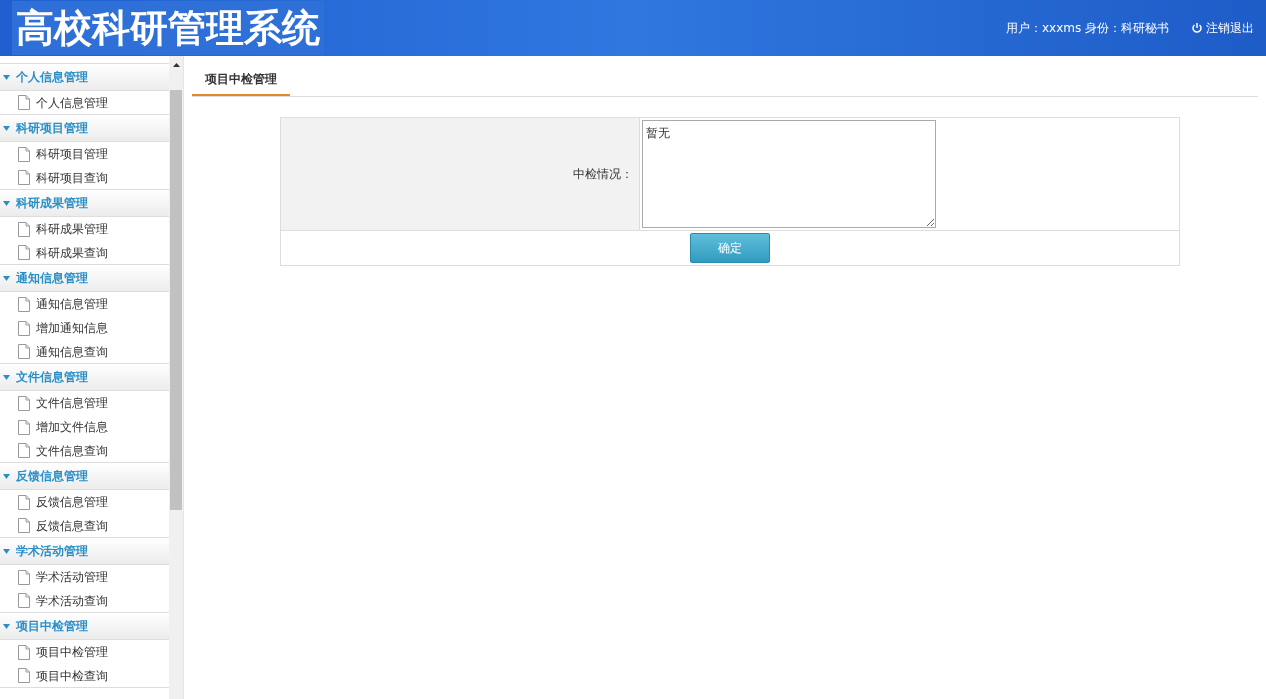 This screenshot has height=699, width=1266. What do you see at coordinates (72, 403) in the screenshot?
I see `sidebar-link: 文件信息管理` at bounding box center [72, 403].